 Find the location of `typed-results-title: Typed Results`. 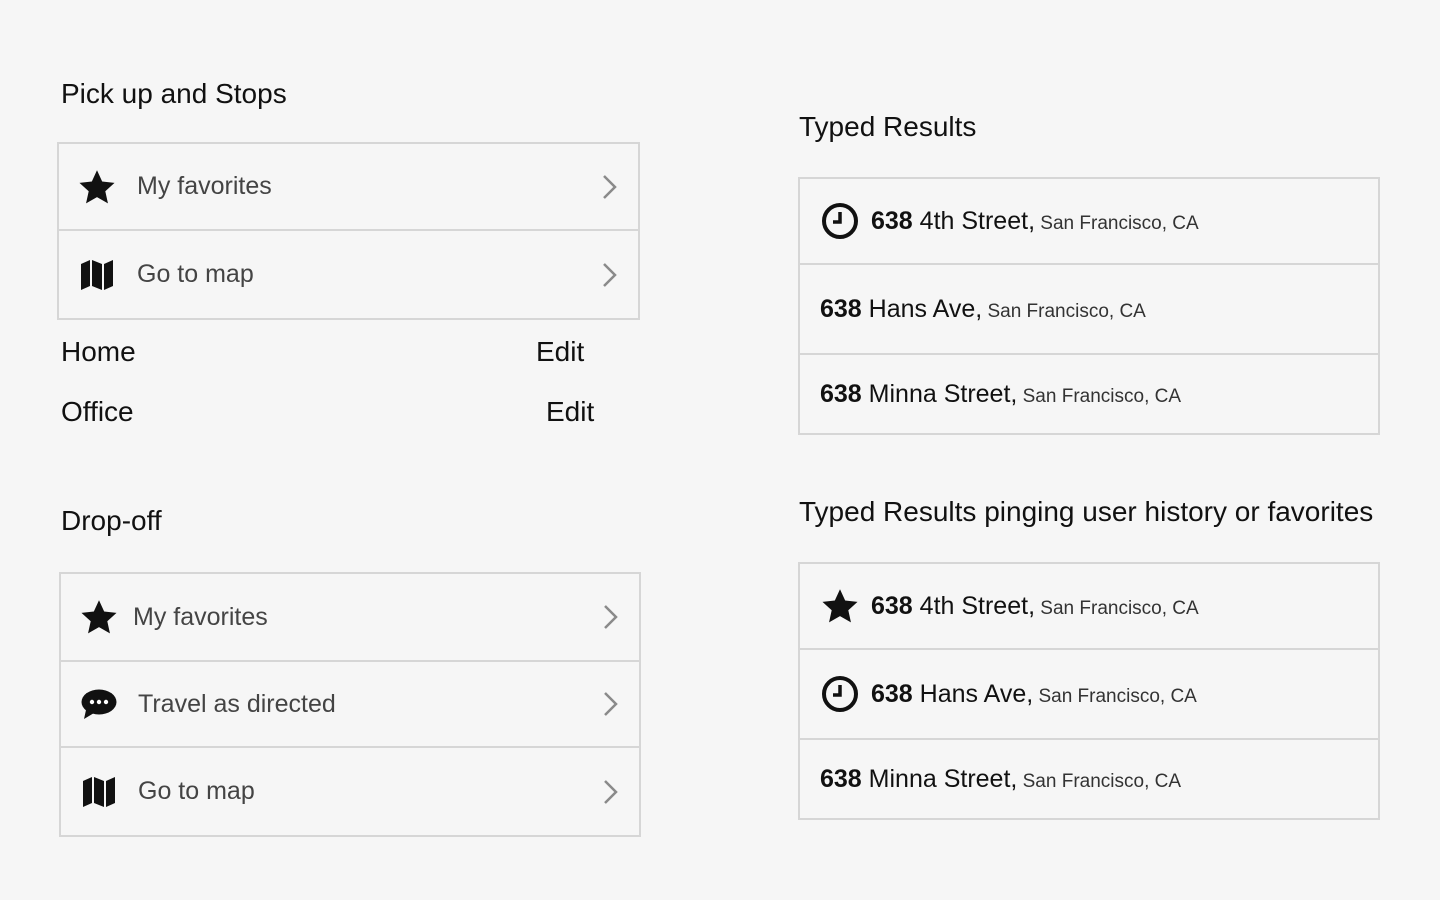

typed-results-title: Typed Results is located at coordinates (888, 126).